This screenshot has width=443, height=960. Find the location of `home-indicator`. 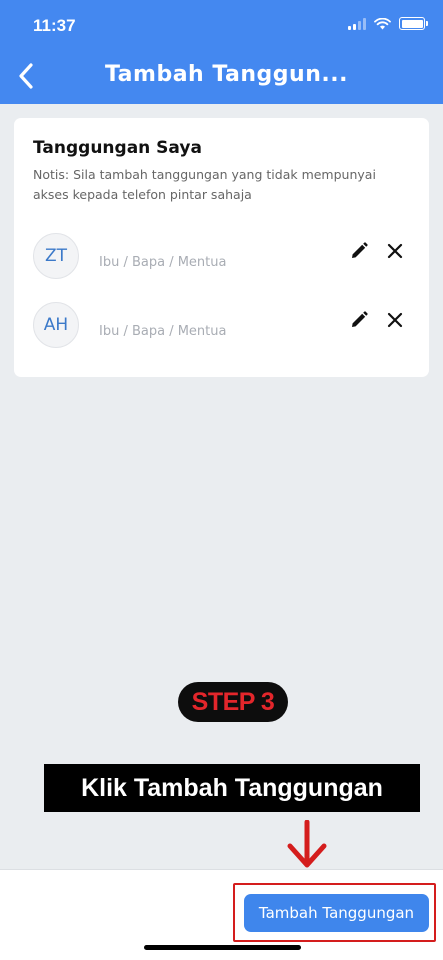

home-indicator is located at coordinates (222, 947).